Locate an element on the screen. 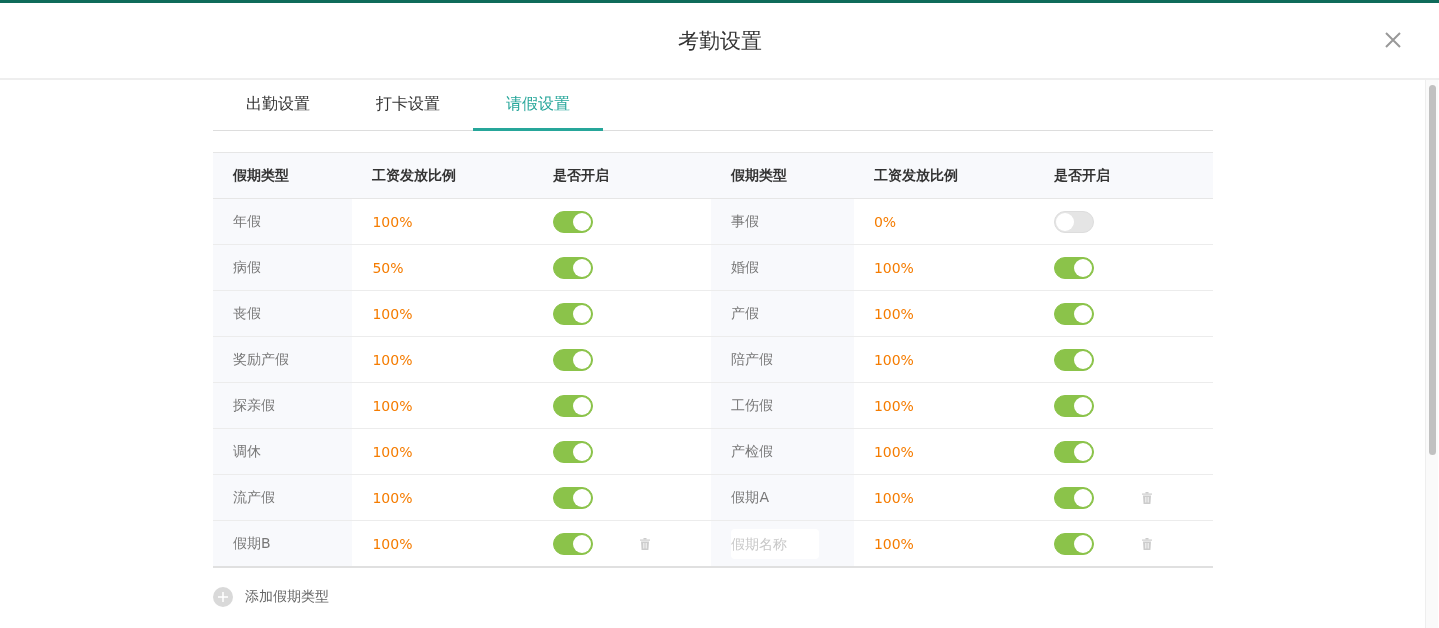 The height and width of the screenshot is (628, 1439). leave-type-cell: 探亲假 is located at coordinates (283, 405).